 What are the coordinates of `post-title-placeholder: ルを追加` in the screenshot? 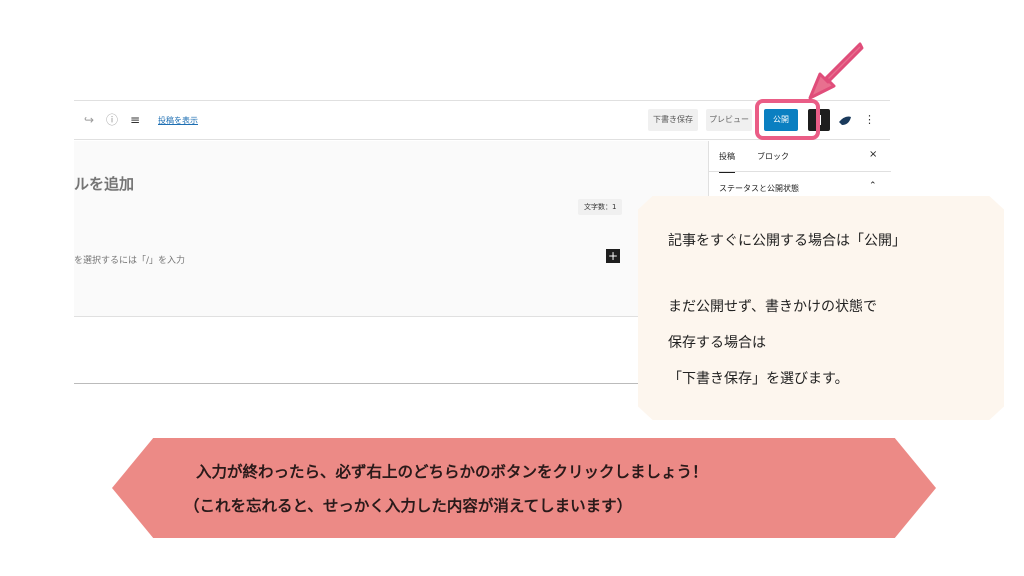 It's located at (104, 183).